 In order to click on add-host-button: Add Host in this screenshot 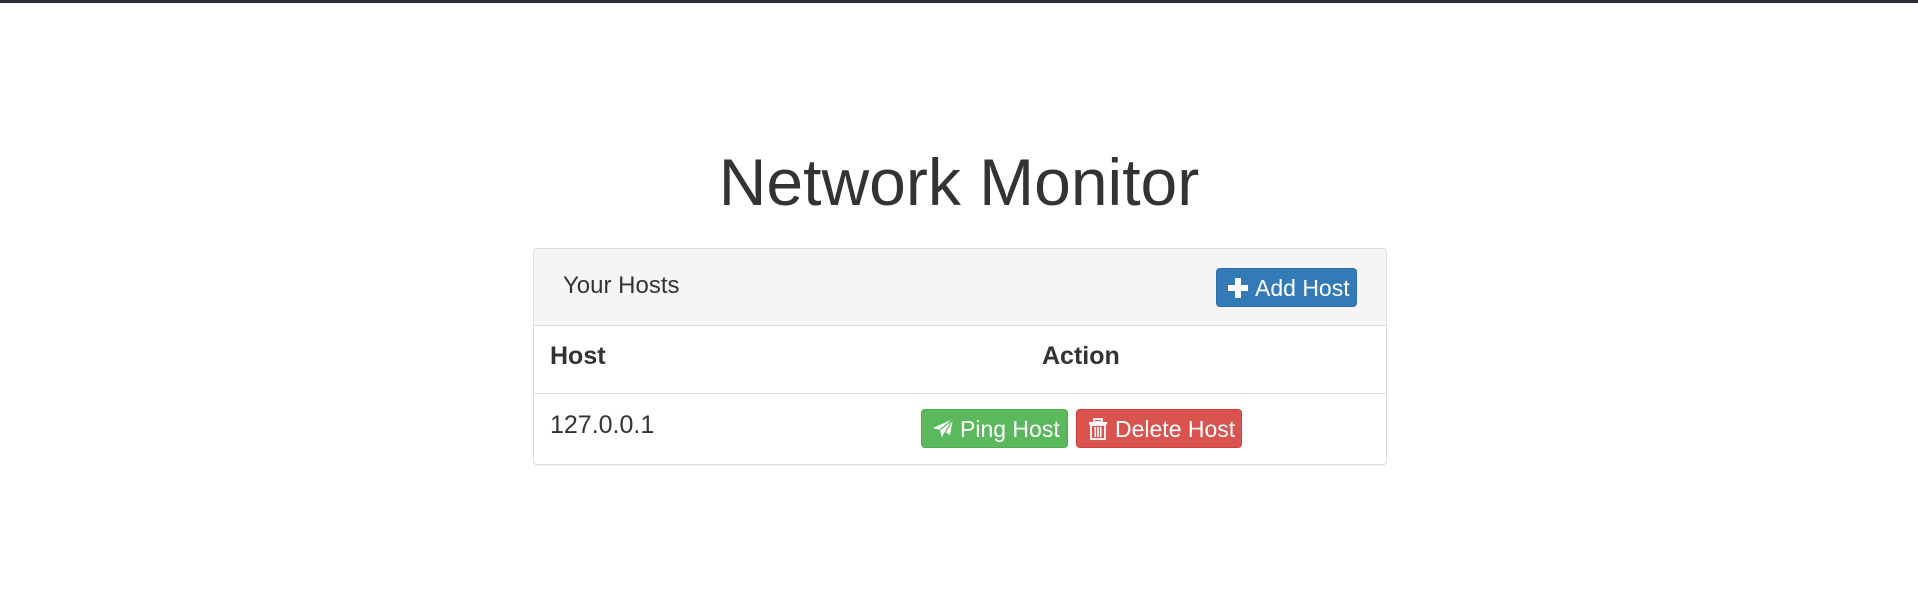, I will do `click(1286, 287)`.